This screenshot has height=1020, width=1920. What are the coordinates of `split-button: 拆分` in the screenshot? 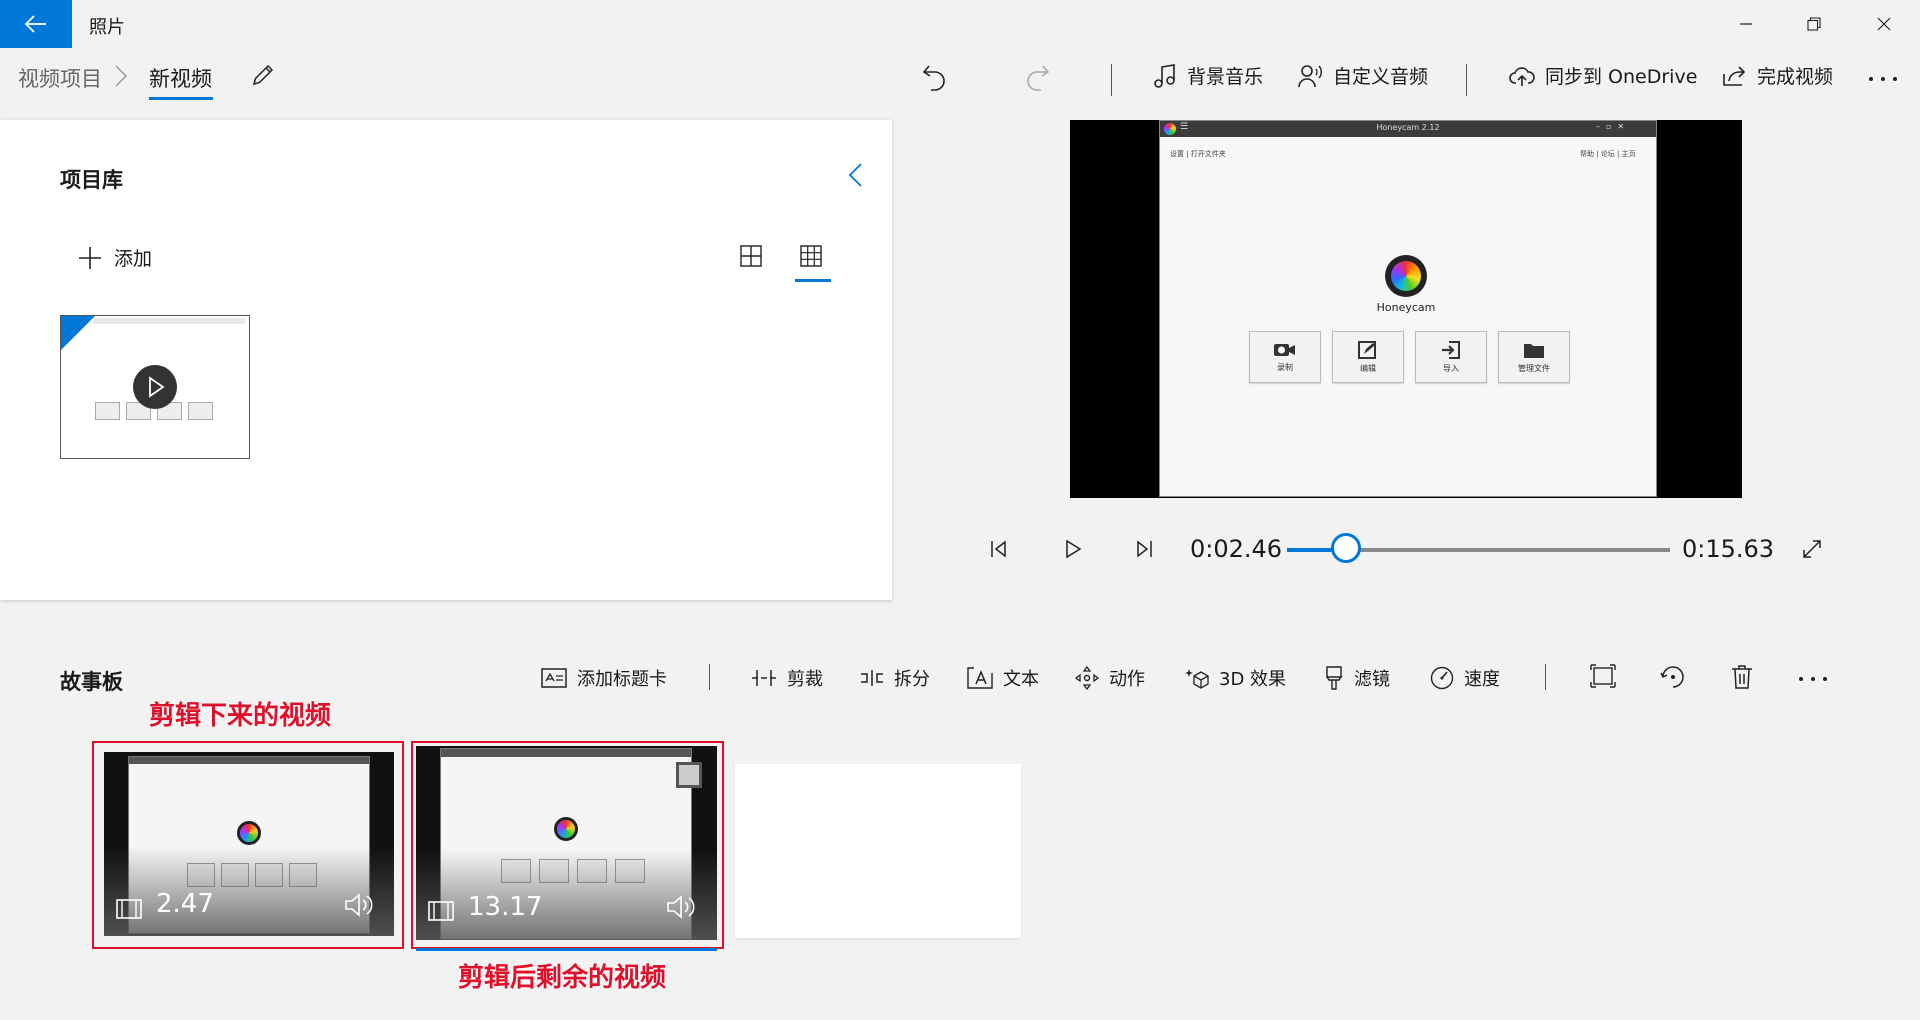 It's located at (895, 678).